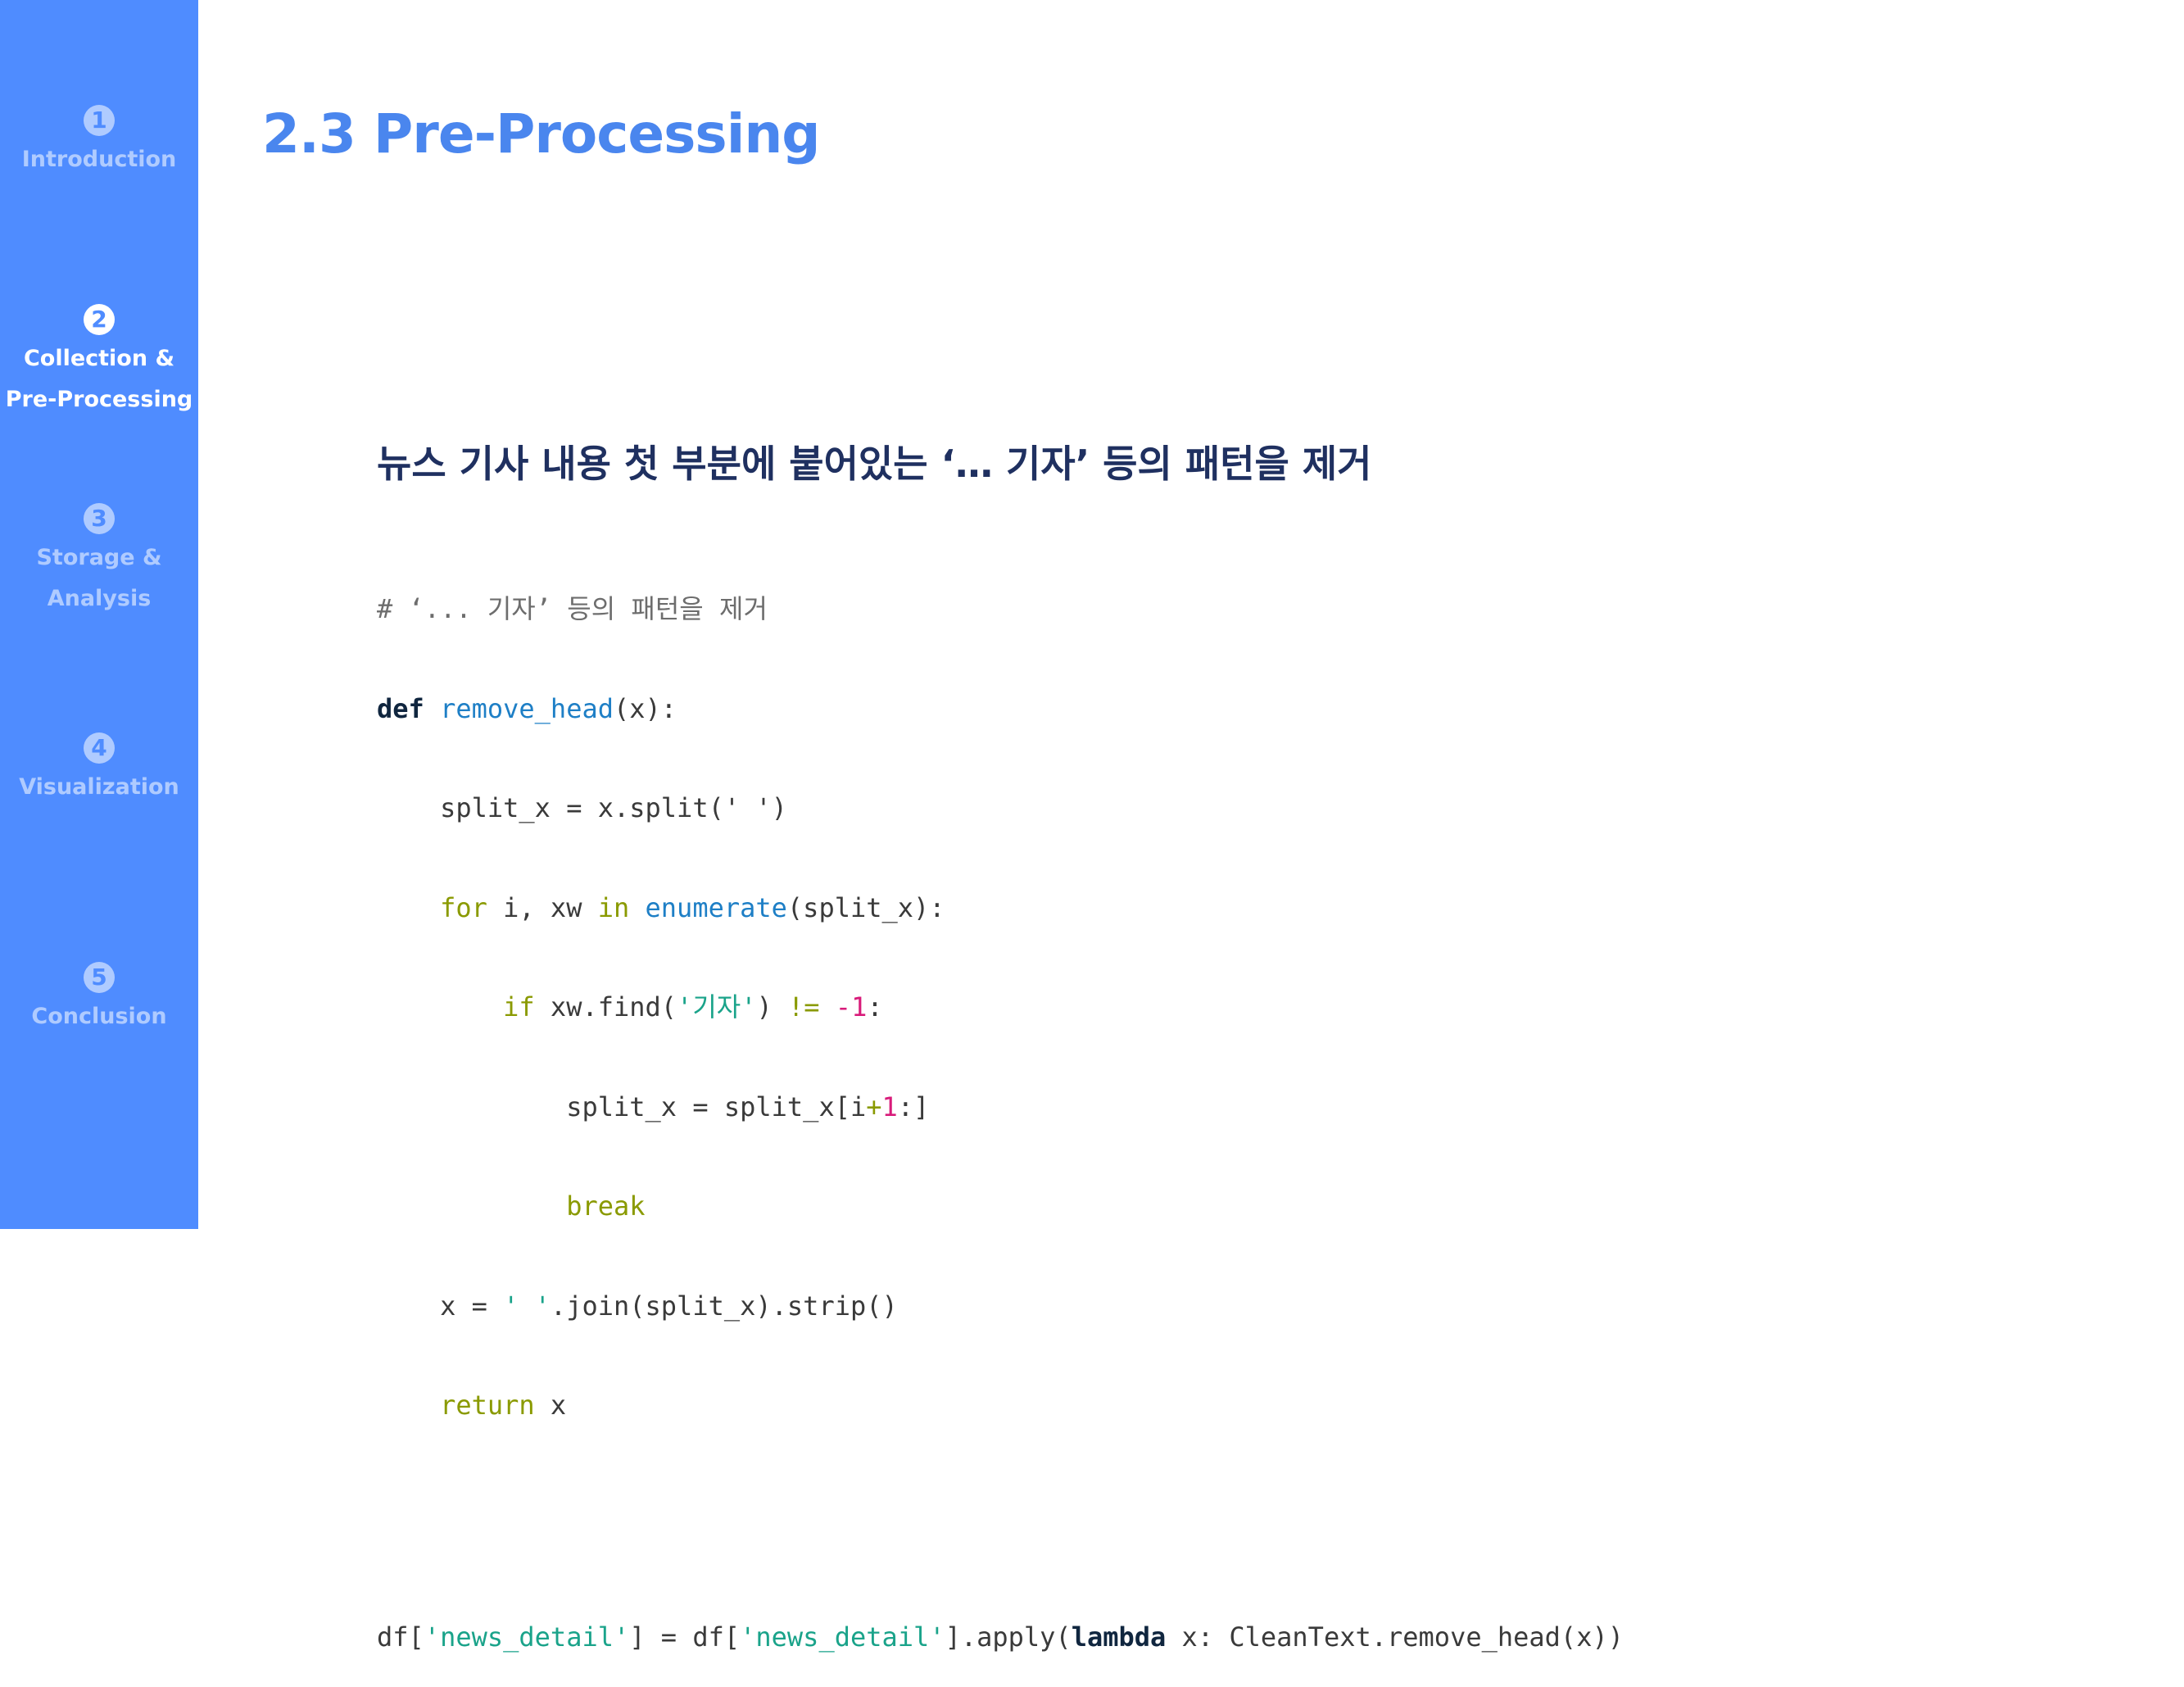  I want to click on code-for-args: (split_x):, so click(865, 907).